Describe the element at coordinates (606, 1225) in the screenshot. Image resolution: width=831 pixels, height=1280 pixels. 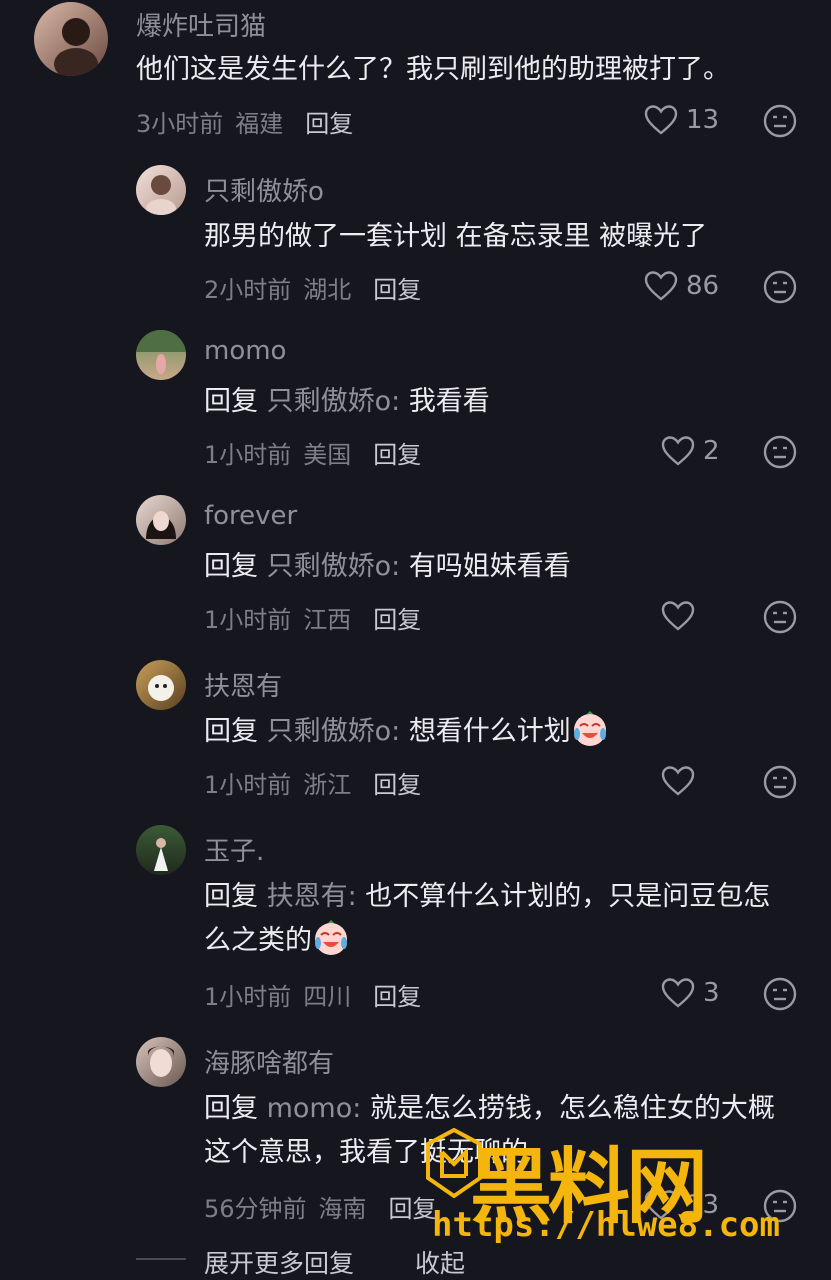
I see `watermark-url: https://hlwe8.com` at that location.